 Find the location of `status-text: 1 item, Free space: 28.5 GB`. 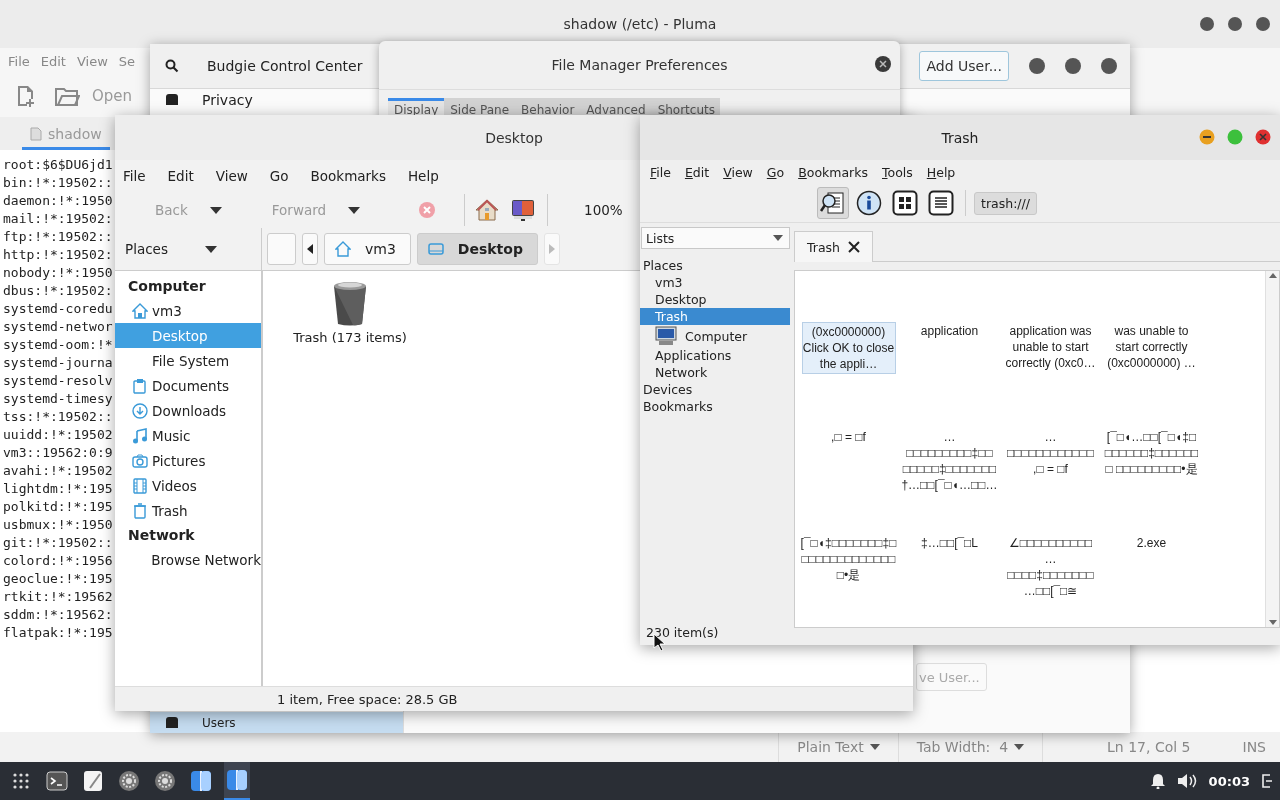

status-text: 1 item, Free space: 28.5 GB is located at coordinates (367, 699).